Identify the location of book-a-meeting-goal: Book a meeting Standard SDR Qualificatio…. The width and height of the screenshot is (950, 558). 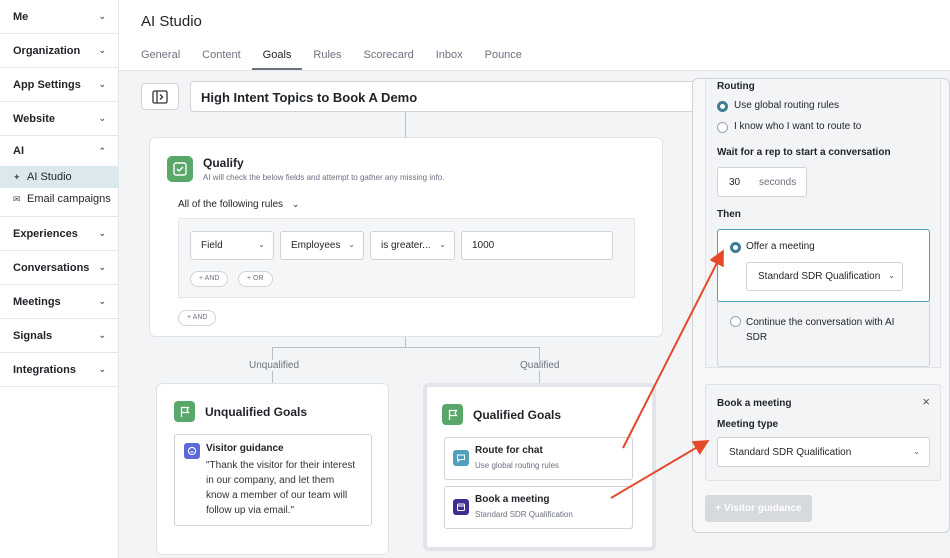
(538, 507).